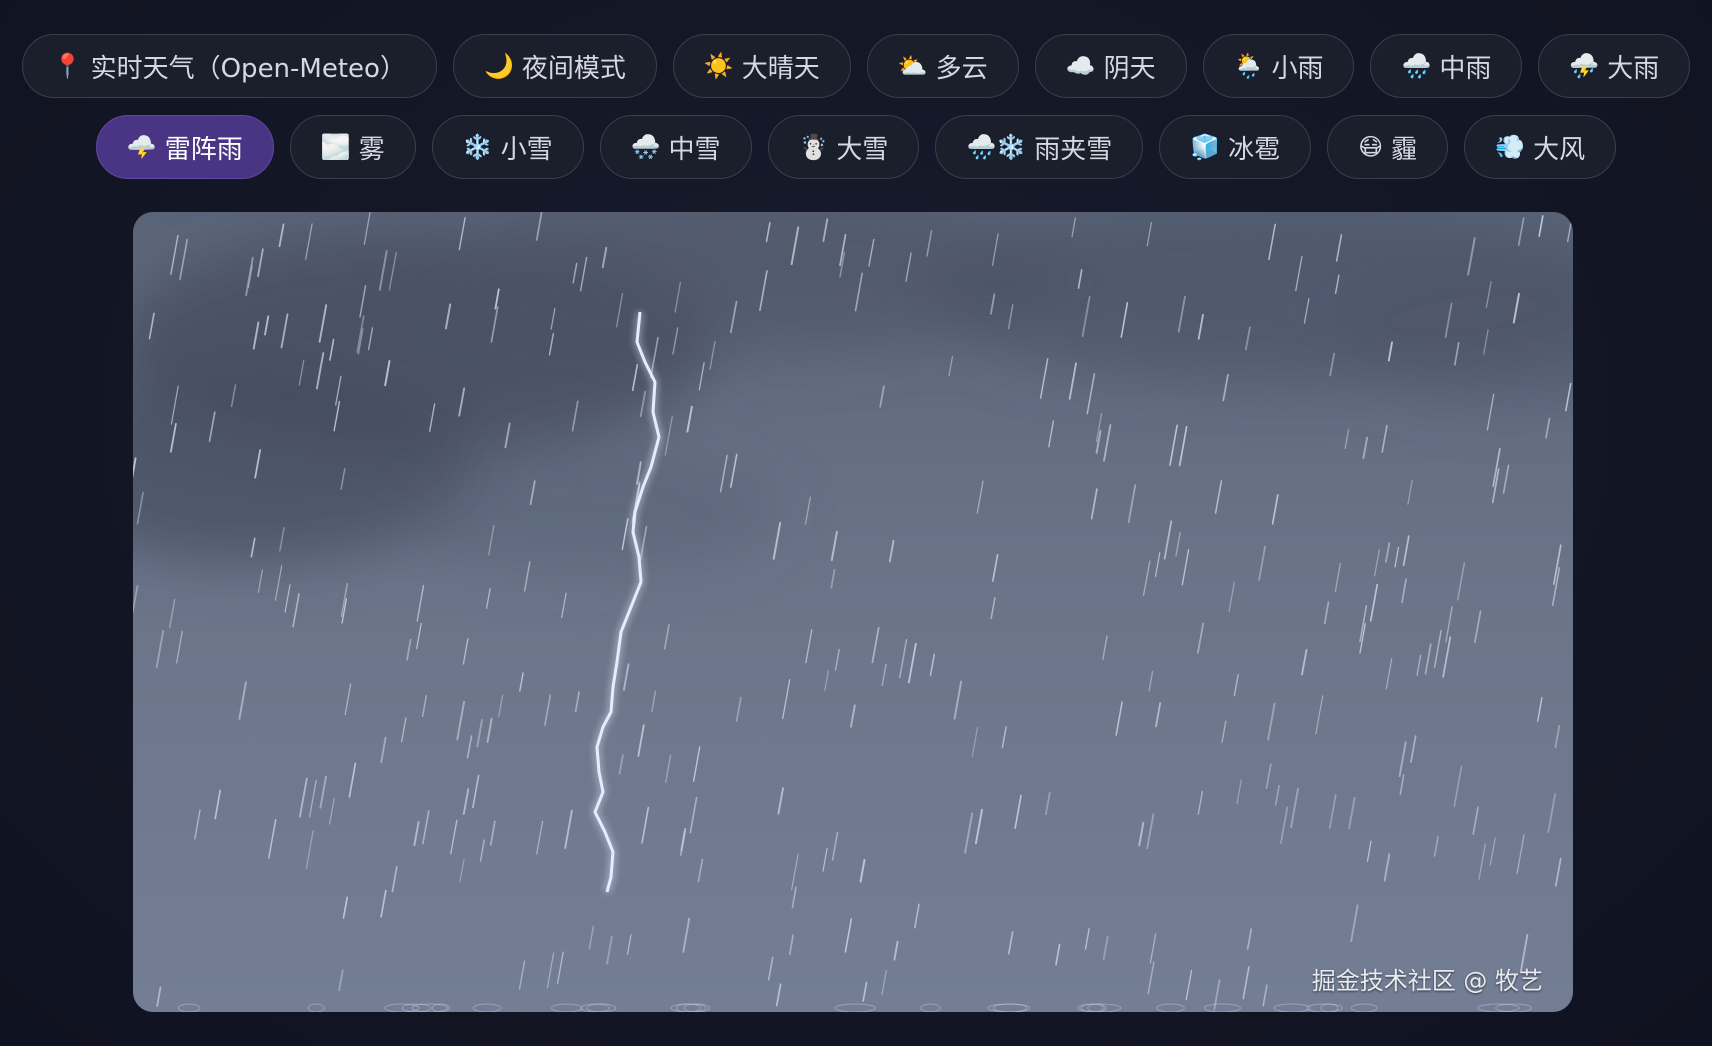  I want to click on chip-wind: 💨 大风, so click(1540, 147).